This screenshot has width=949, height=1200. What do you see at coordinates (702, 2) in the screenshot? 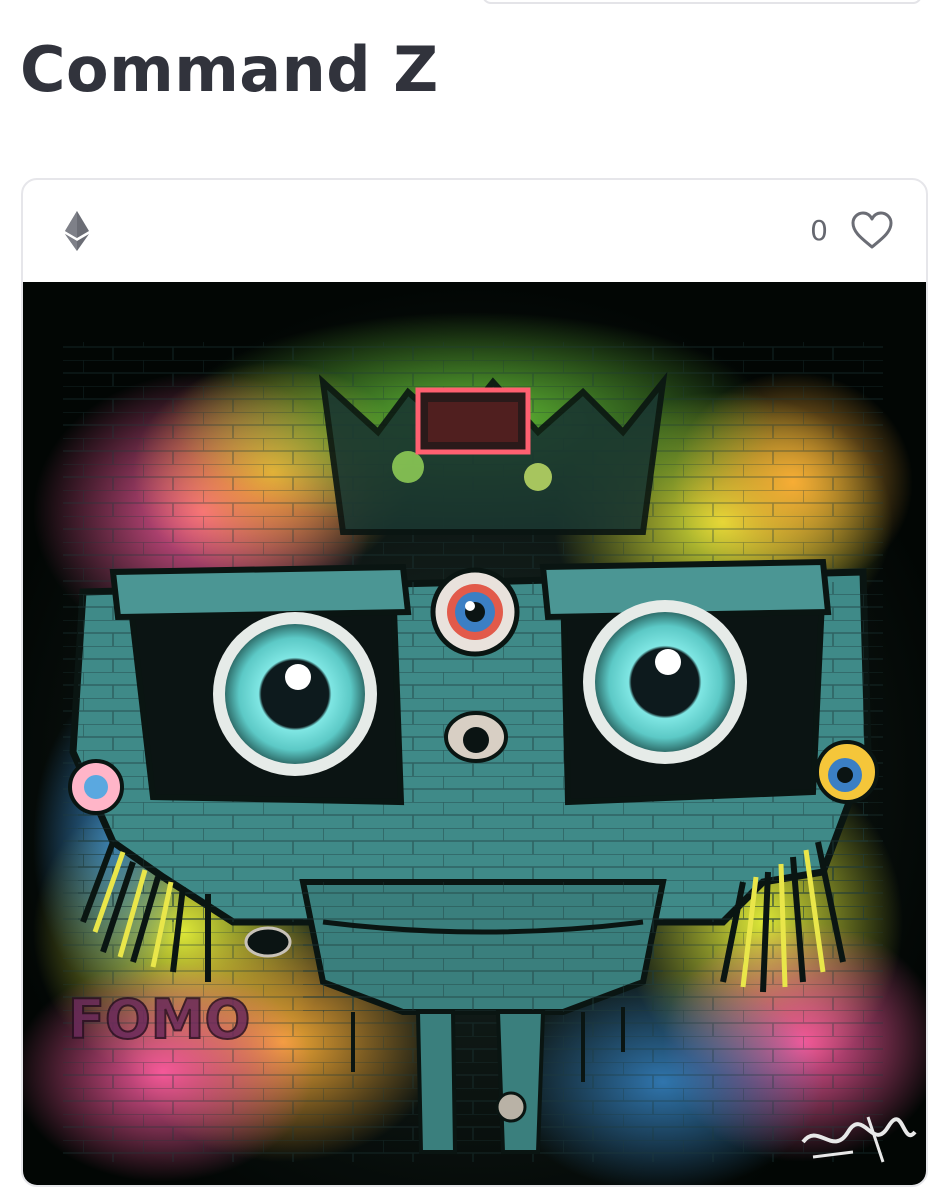
I see `top-search-bar-edge` at bounding box center [702, 2].